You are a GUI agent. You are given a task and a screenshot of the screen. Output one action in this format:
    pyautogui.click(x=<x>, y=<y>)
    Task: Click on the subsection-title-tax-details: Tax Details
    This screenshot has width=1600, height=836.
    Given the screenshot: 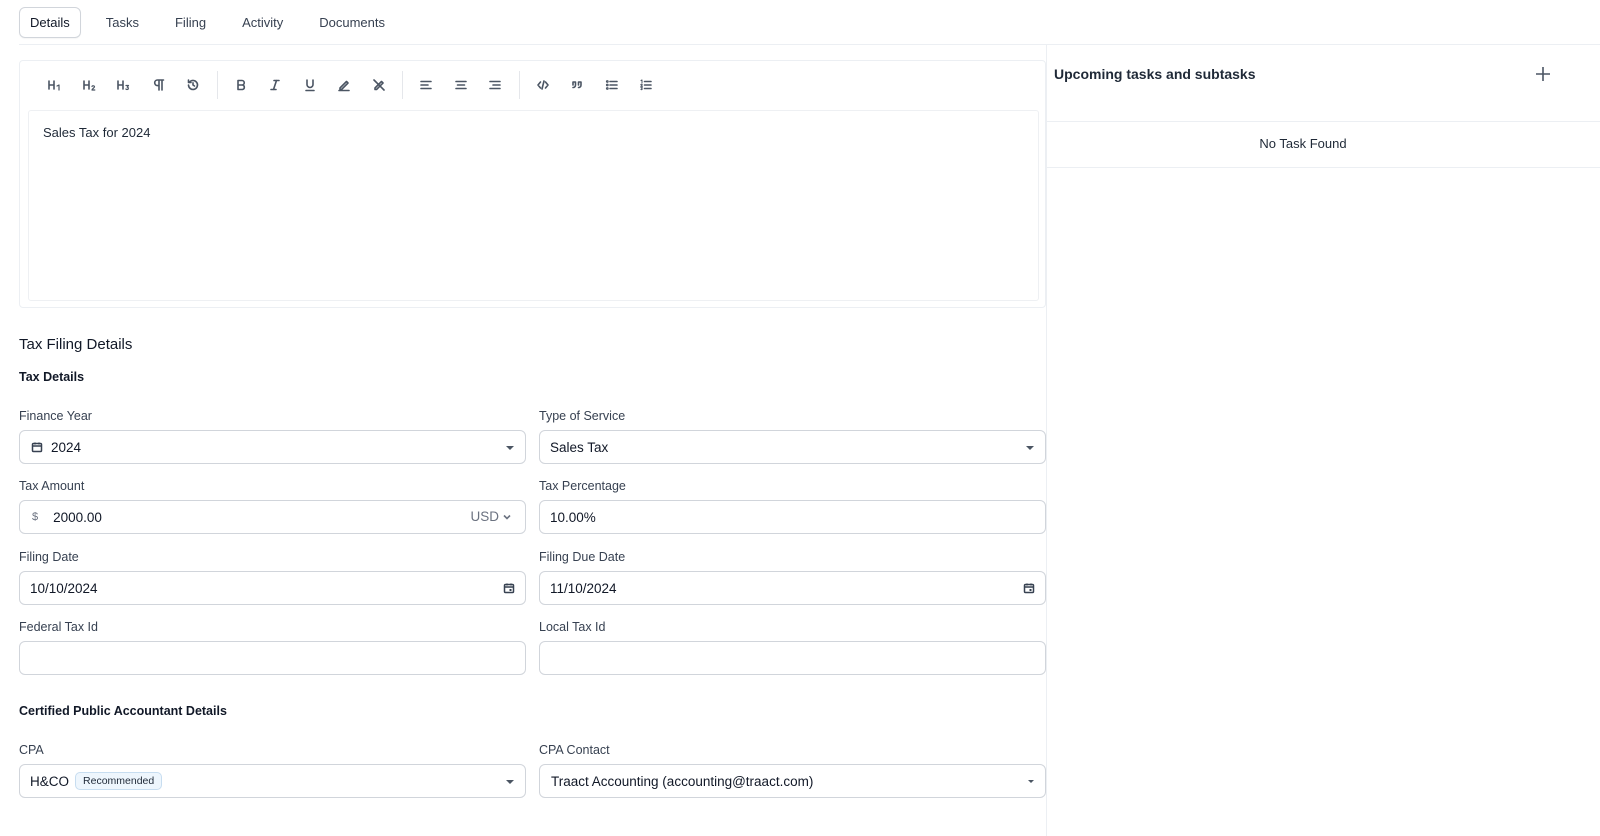 What is the action you would take?
    pyautogui.click(x=52, y=377)
    